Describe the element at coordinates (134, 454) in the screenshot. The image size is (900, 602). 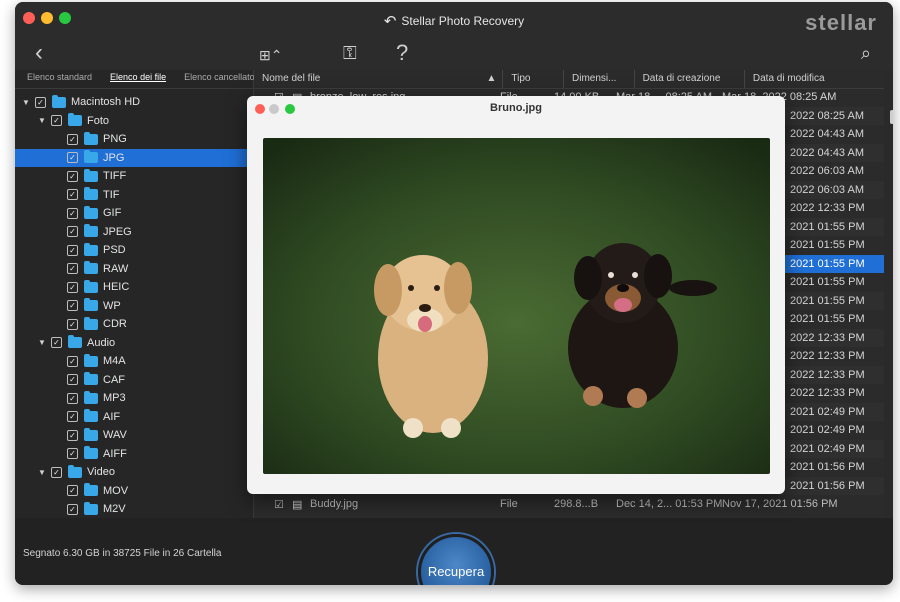
I see `tree-node: ✓ AIFF` at that location.